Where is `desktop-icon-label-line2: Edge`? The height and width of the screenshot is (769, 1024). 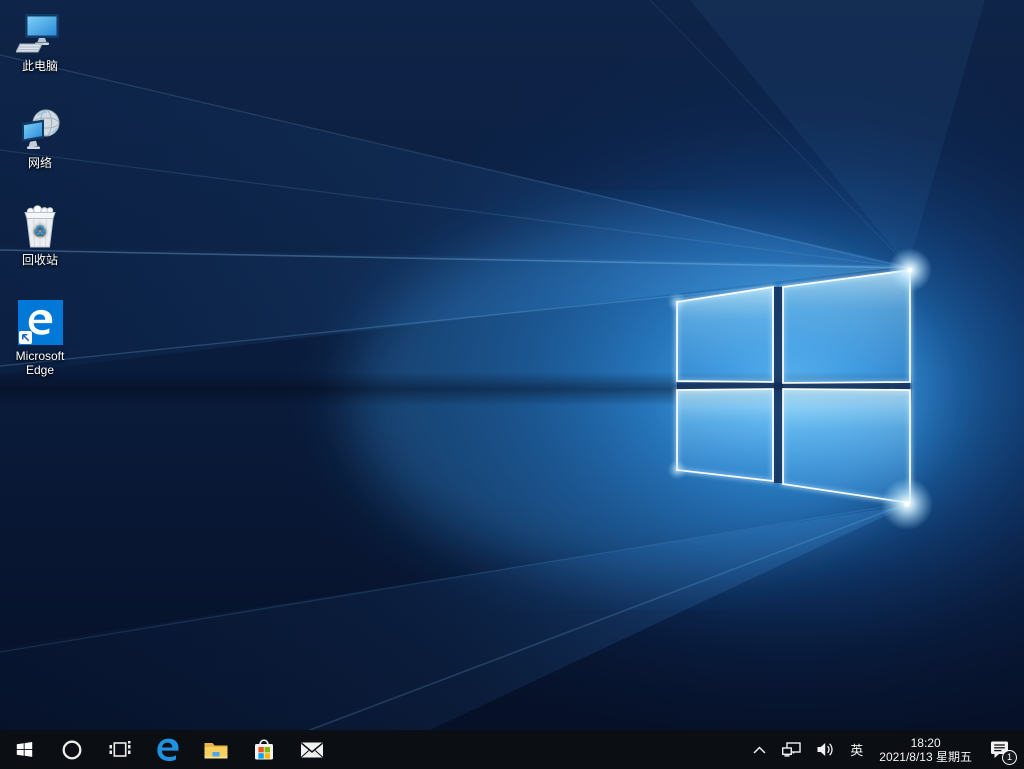 desktop-icon-label-line2: Edge is located at coordinates (40, 370).